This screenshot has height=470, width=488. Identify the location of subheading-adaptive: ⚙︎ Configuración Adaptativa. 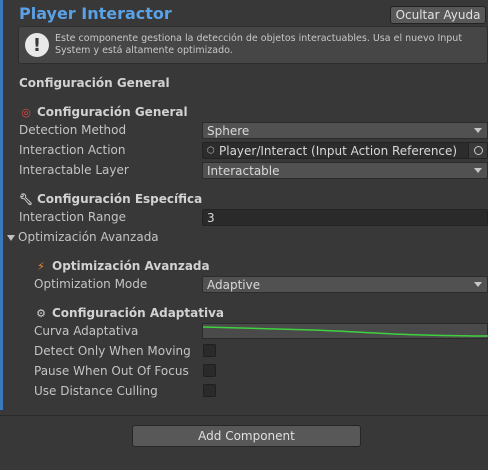
(129, 313).